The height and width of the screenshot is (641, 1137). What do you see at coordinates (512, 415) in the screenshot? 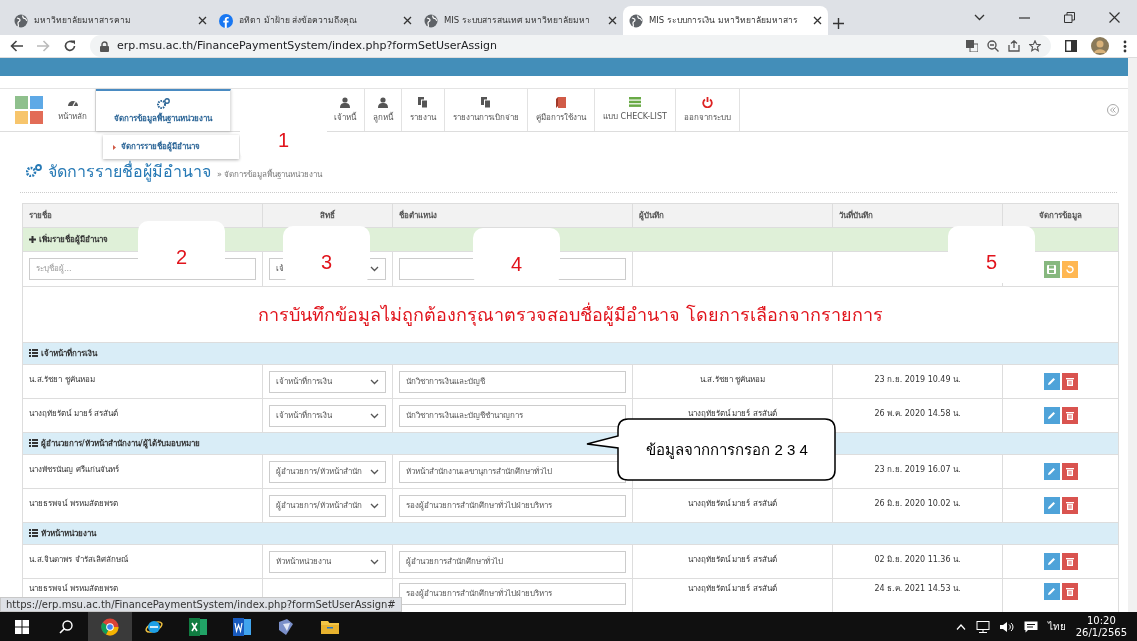
I see `position-field: นักวิชาการเงินและบัญชีชำนาญการ` at bounding box center [512, 415].